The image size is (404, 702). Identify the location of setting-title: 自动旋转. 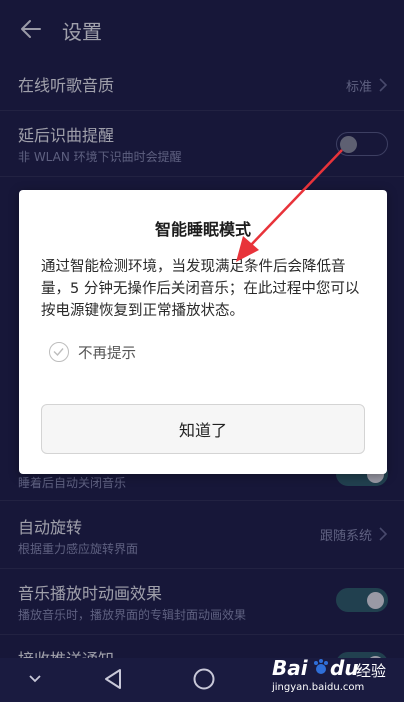
(50, 527).